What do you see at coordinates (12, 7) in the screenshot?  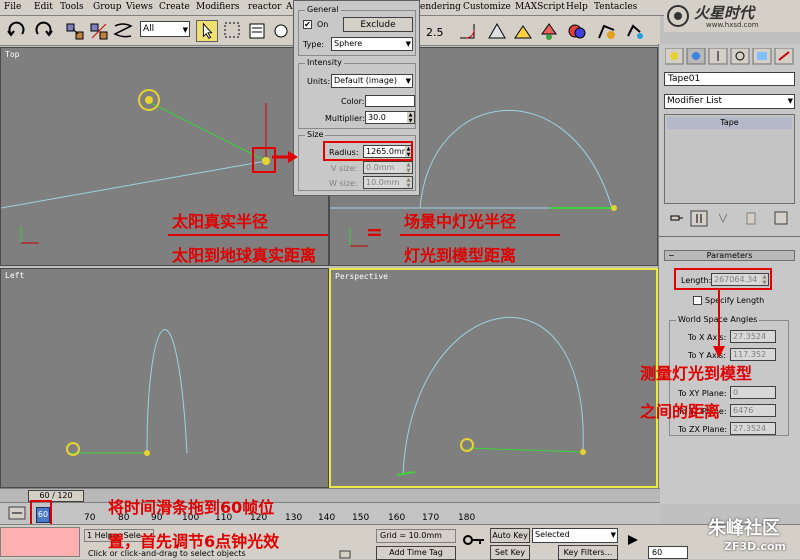 I see `menu-file: File` at bounding box center [12, 7].